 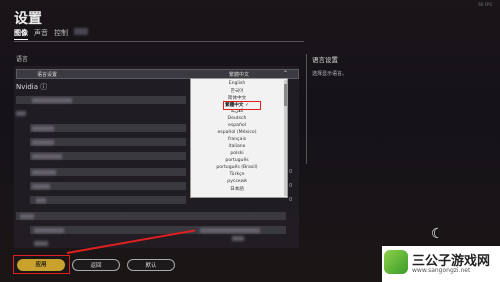 What do you see at coordinates (81, 31) in the screenshot?
I see `tab-blurred` at bounding box center [81, 31].